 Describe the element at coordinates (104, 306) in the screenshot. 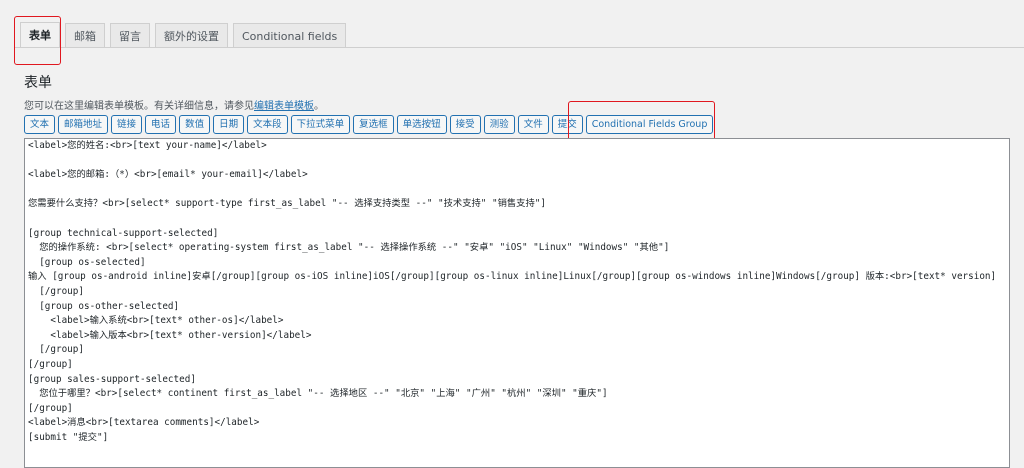

I see `editor-line: [group os-other-selected]` at that location.